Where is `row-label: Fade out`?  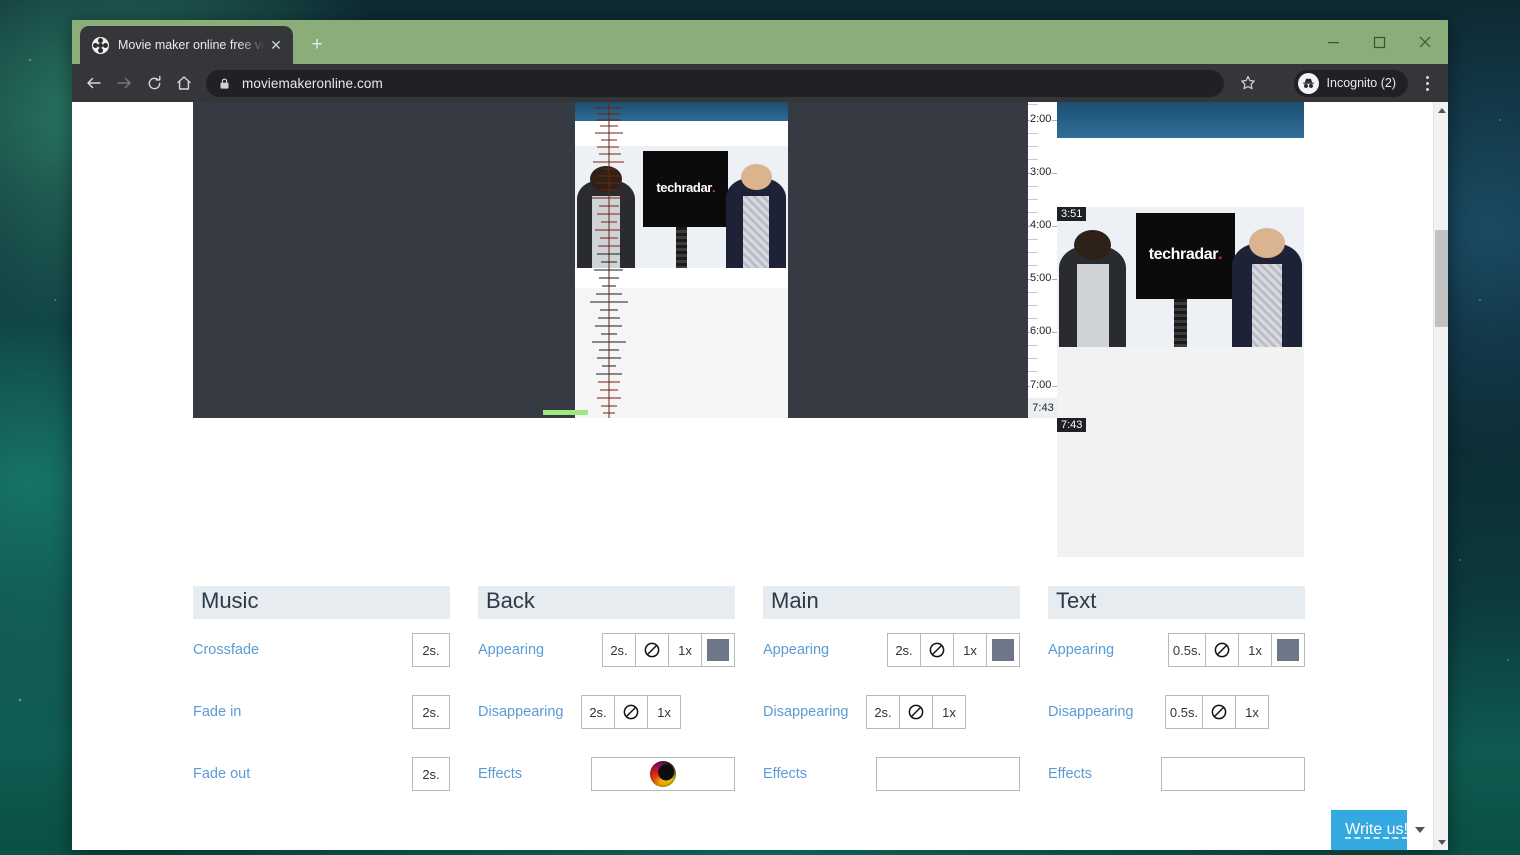 row-label: Fade out is located at coordinates (222, 774).